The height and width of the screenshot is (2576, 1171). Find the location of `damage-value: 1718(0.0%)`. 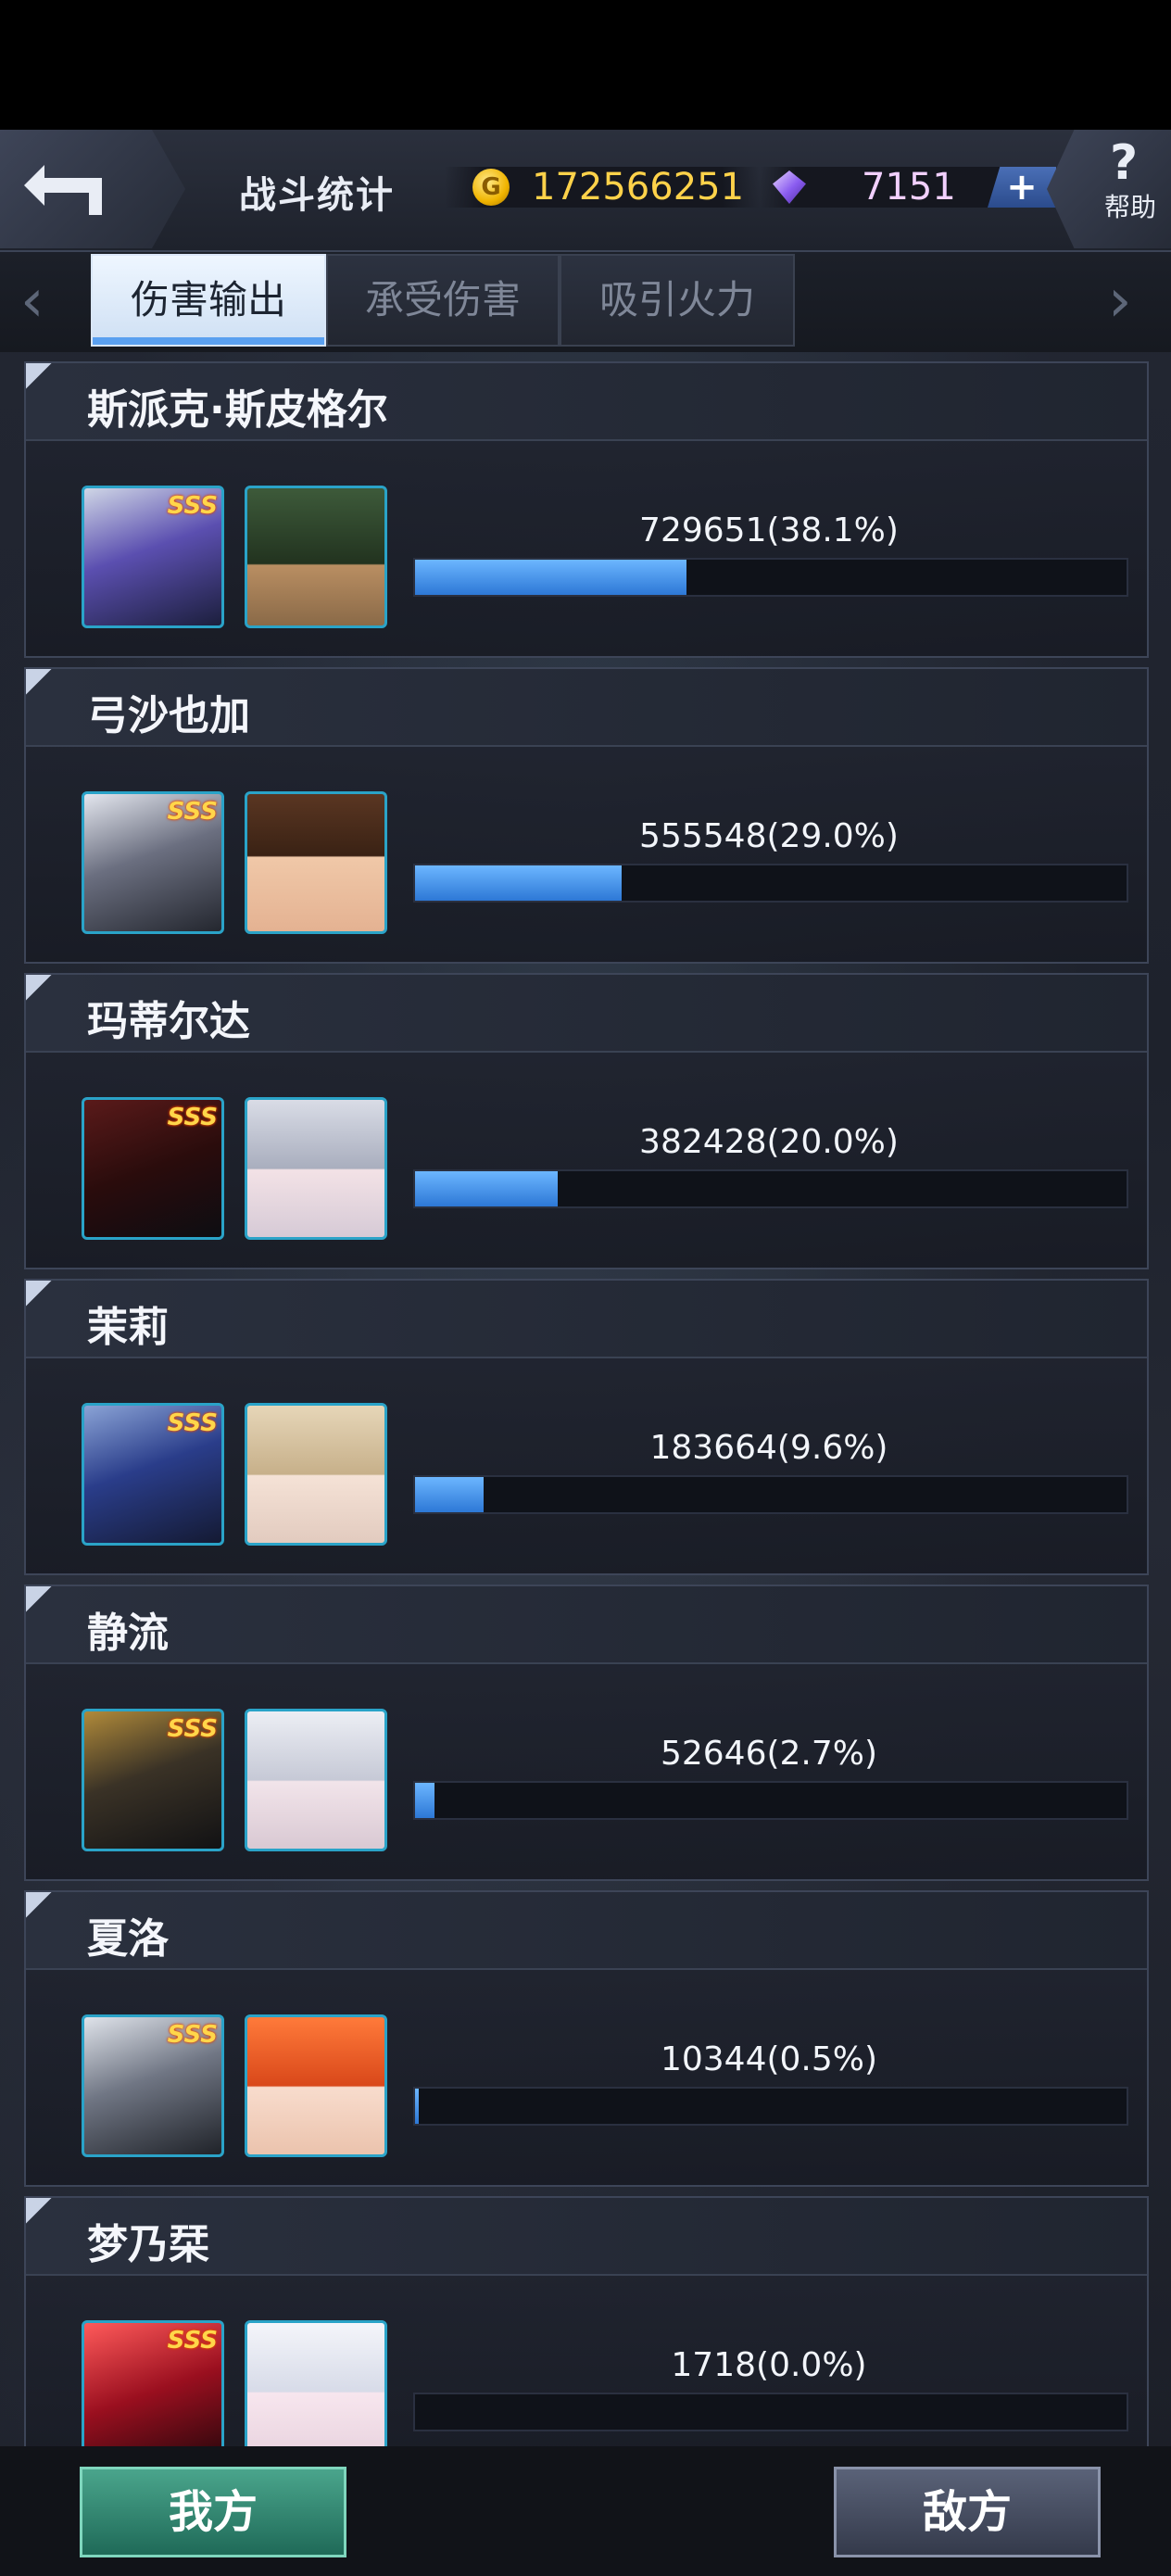

damage-value: 1718(0.0%) is located at coordinates (769, 2365).